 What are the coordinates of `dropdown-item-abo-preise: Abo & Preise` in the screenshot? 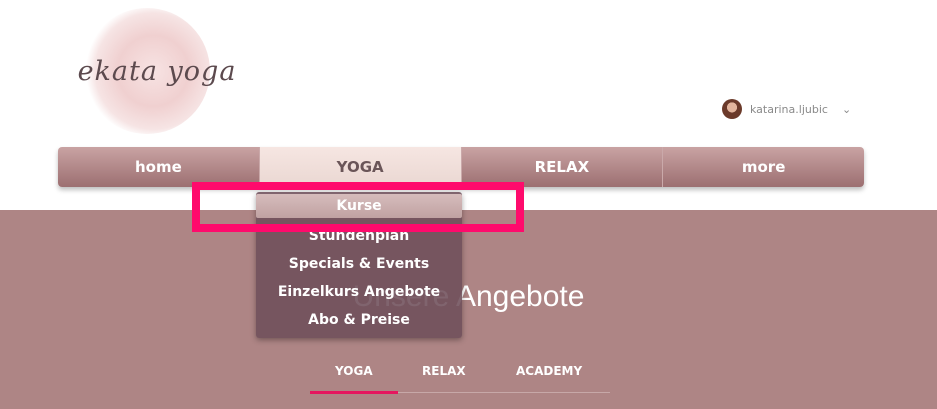 It's located at (359, 320).